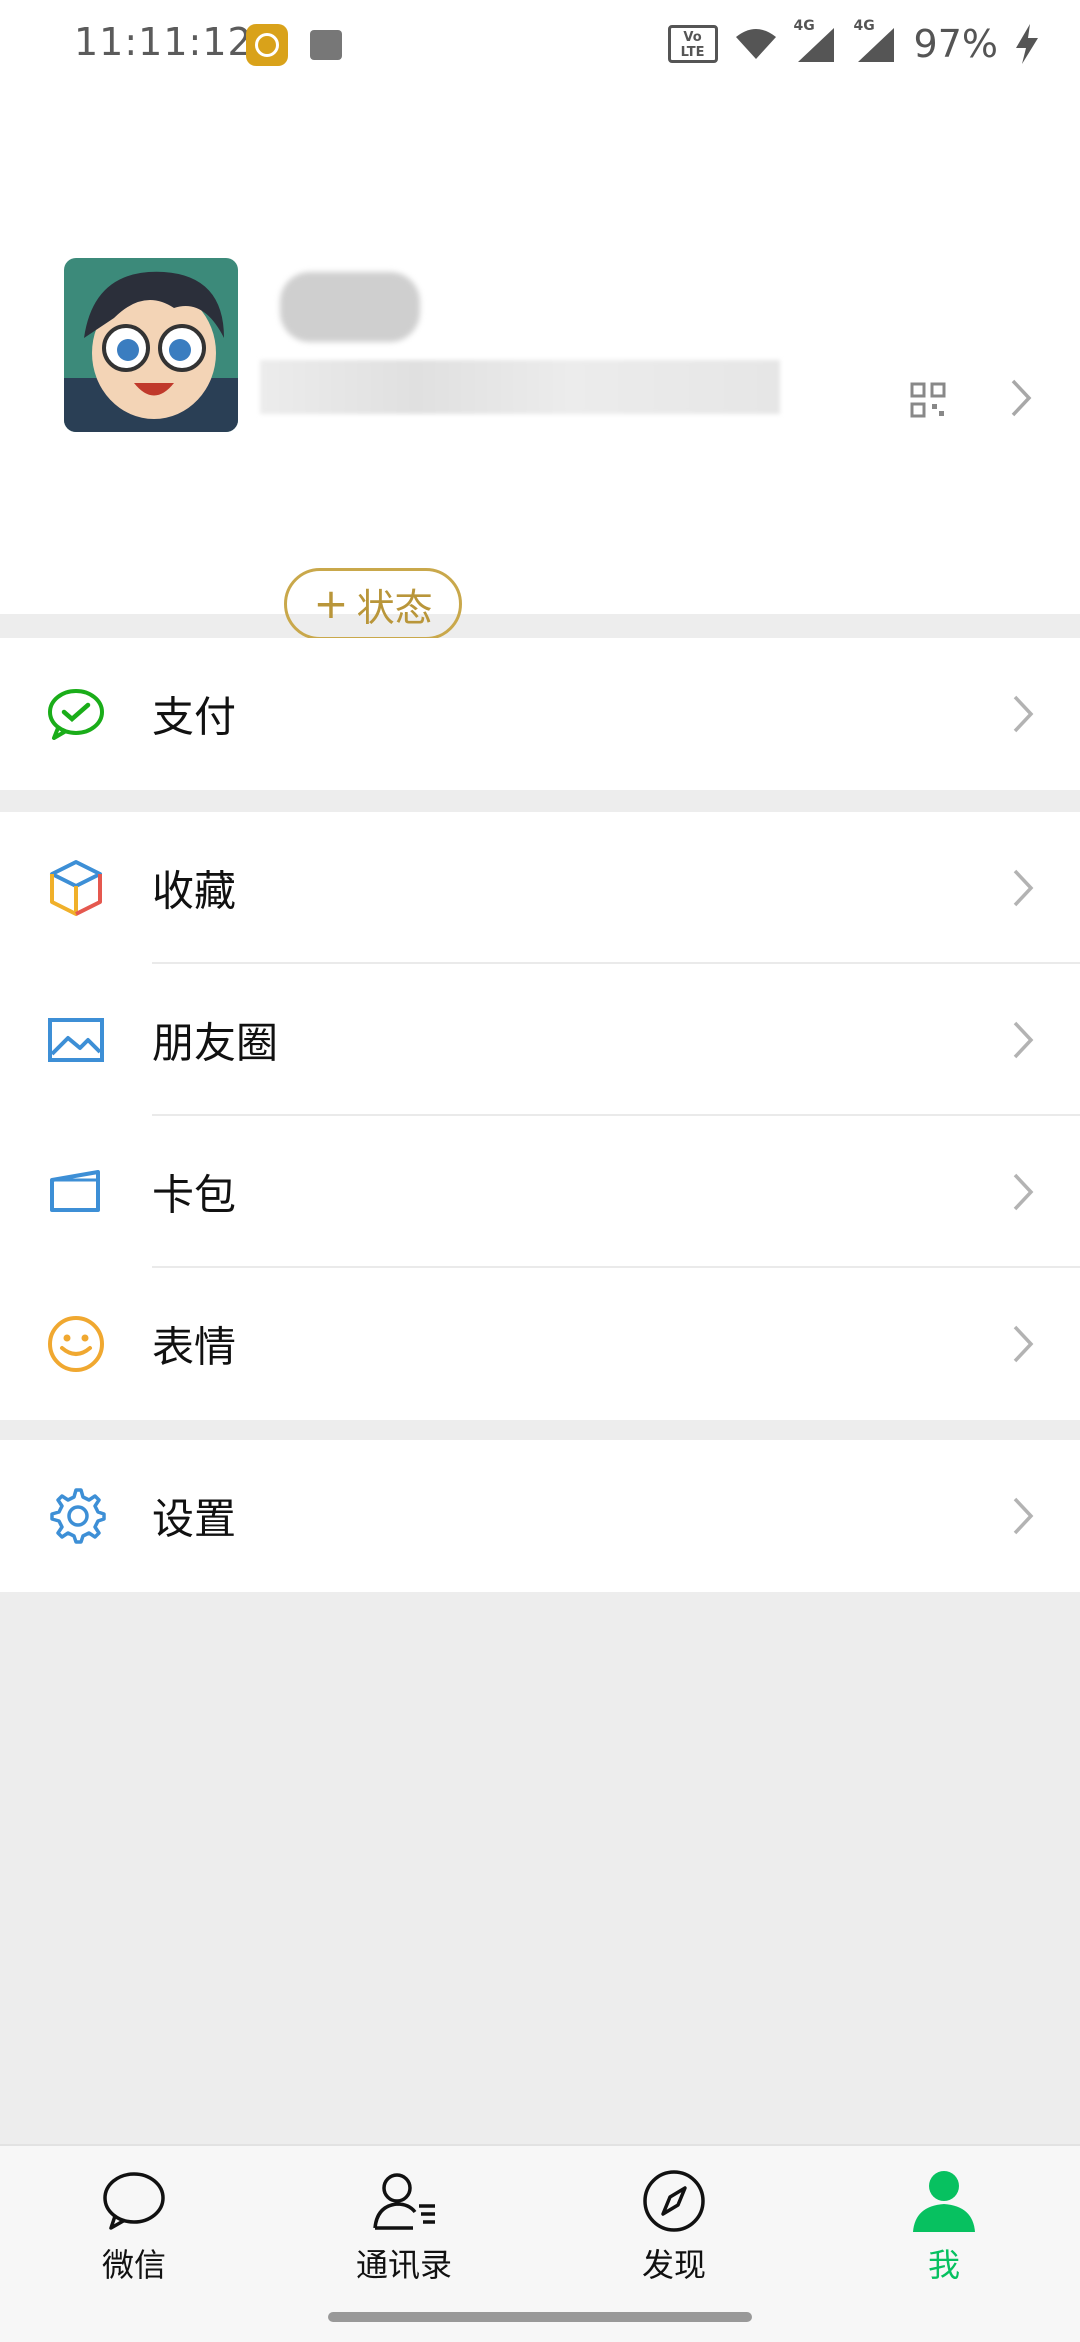  Describe the element at coordinates (75, 1191) in the screenshot. I see `card-icon` at that location.